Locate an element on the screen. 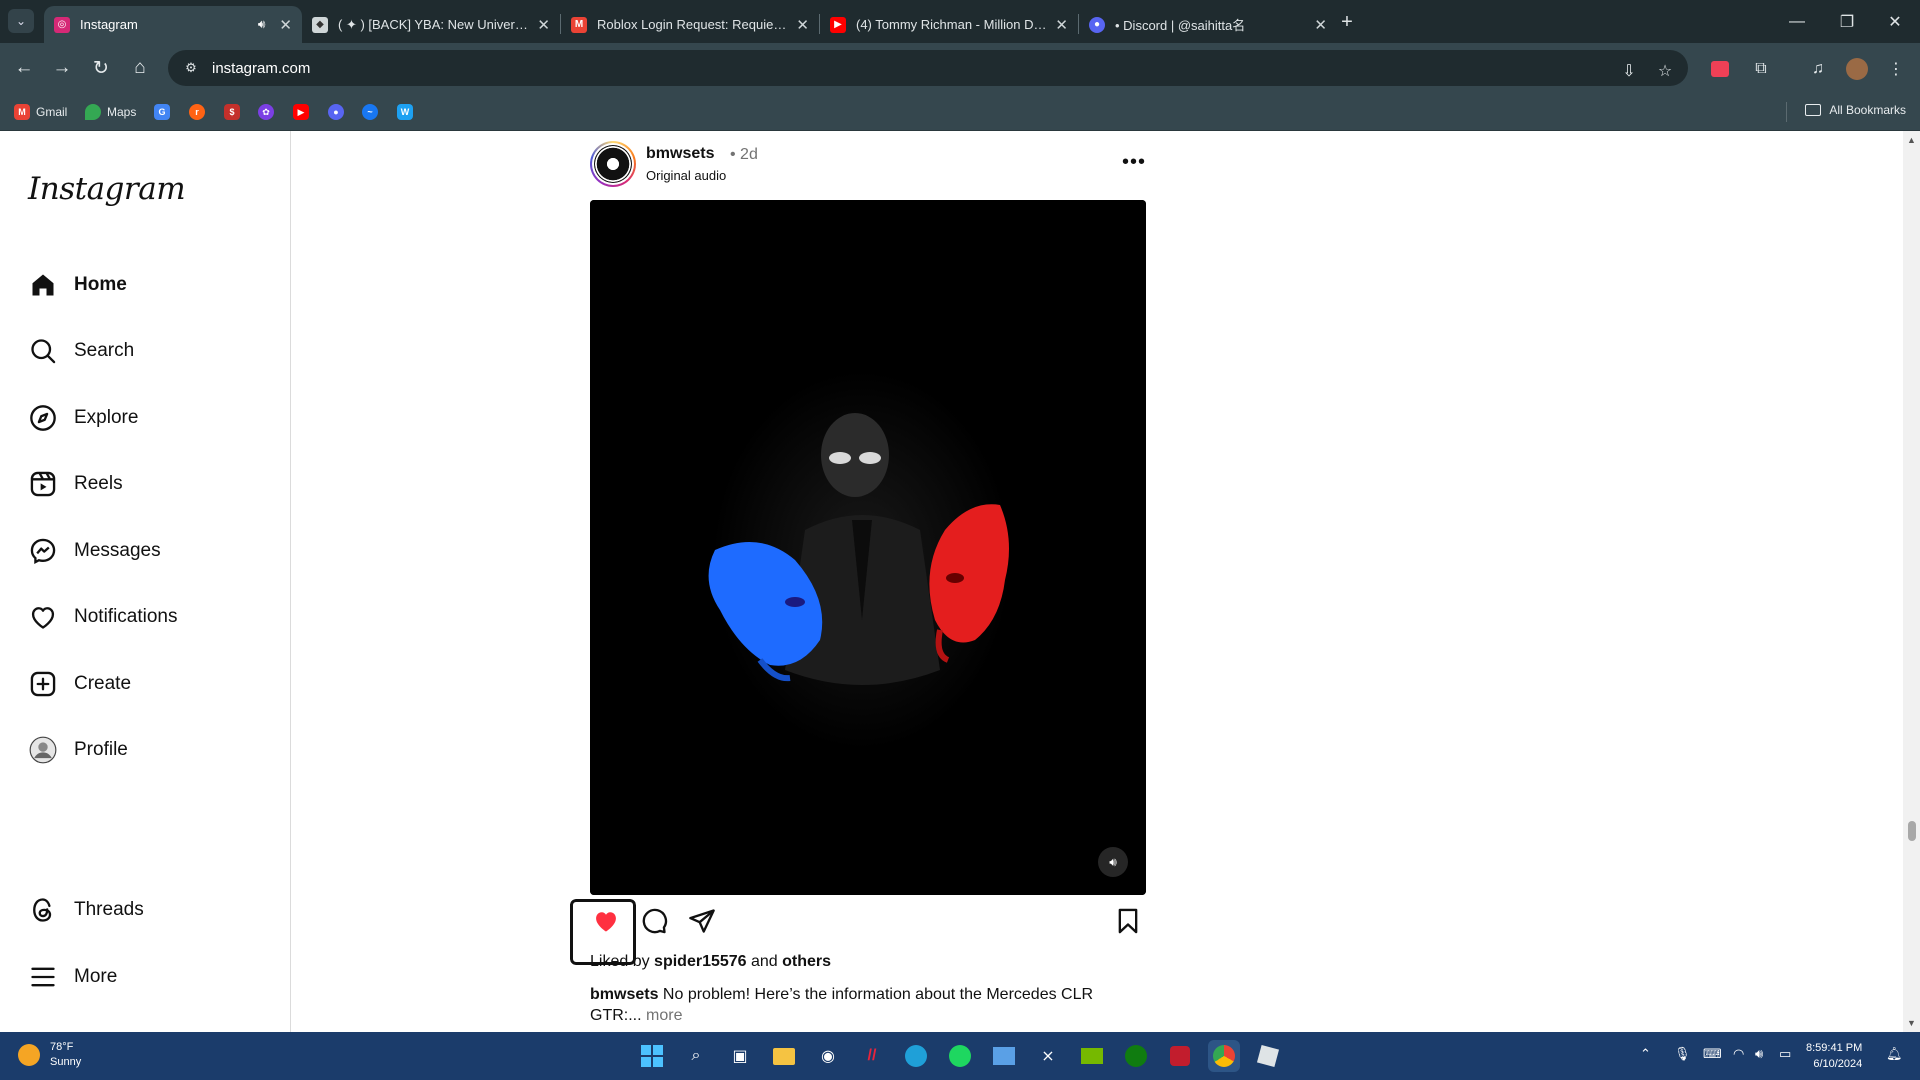 Image resolution: width=1920 pixels, height=1080 pixels. bookmark-roblox-red: $ is located at coordinates (235, 112).